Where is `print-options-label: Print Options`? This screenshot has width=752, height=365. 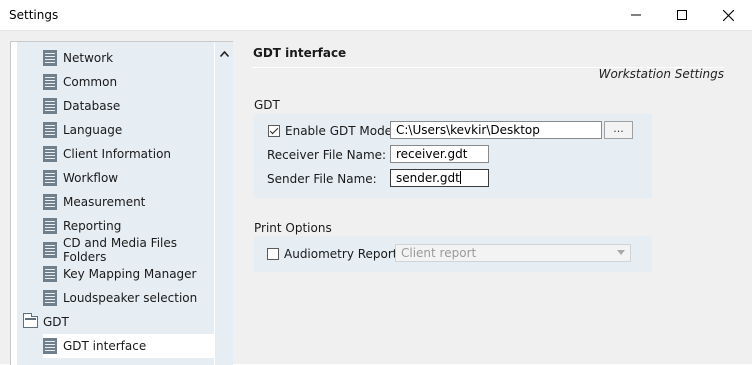
print-options-label: Print Options is located at coordinates (293, 228).